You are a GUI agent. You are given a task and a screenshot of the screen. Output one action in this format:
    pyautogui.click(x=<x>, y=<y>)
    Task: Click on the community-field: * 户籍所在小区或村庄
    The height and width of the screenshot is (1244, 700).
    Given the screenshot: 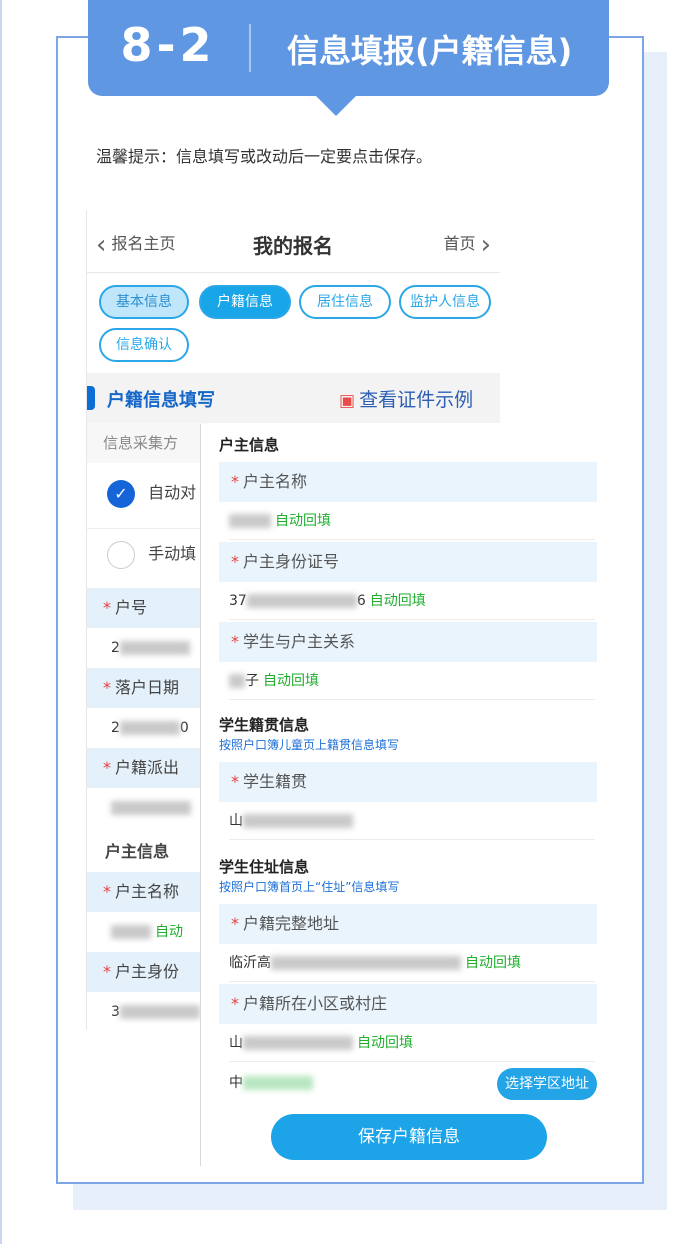 What is the action you would take?
    pyautogui.click(x=408, y=1004)
    